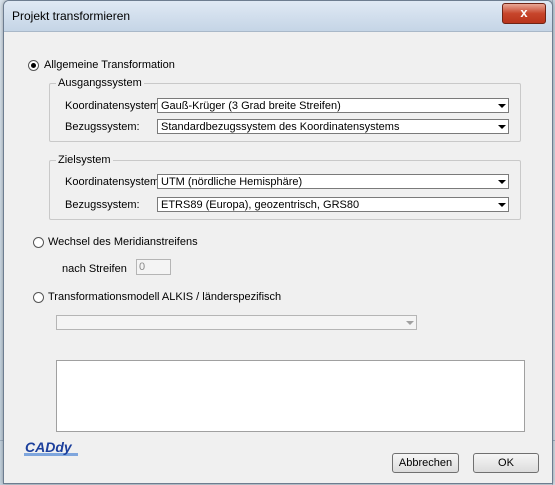  I want to click on source-coord-system-select: Gauß-Krüger (3 Grad breite Streifen), so click(333, 105).